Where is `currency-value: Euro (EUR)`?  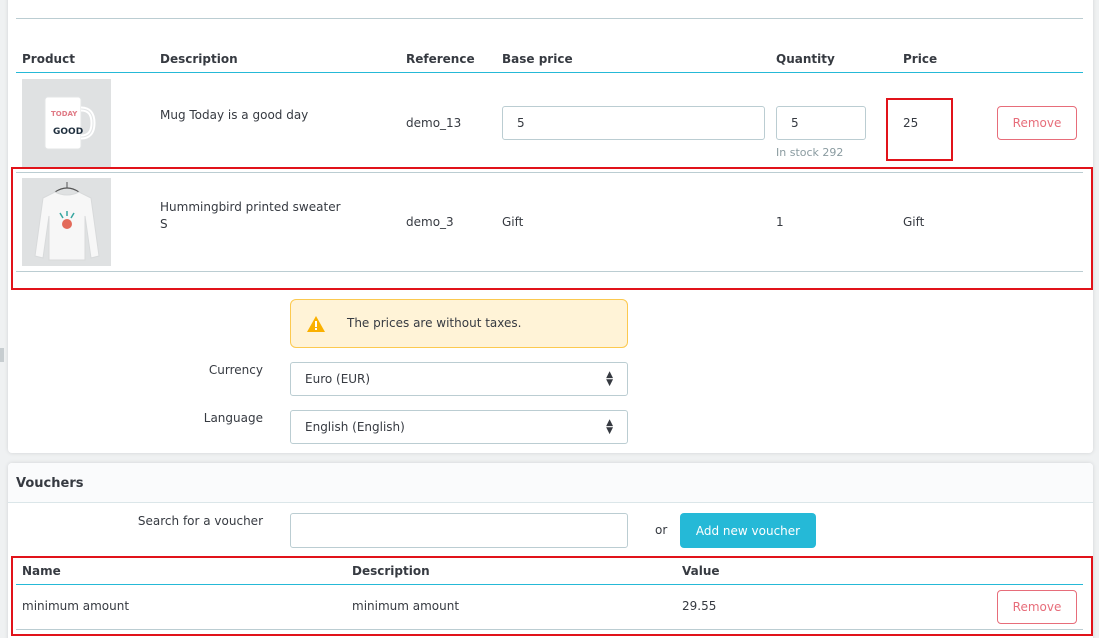 currency-value: Euro (EUR) is located at coordinates (338, 379).